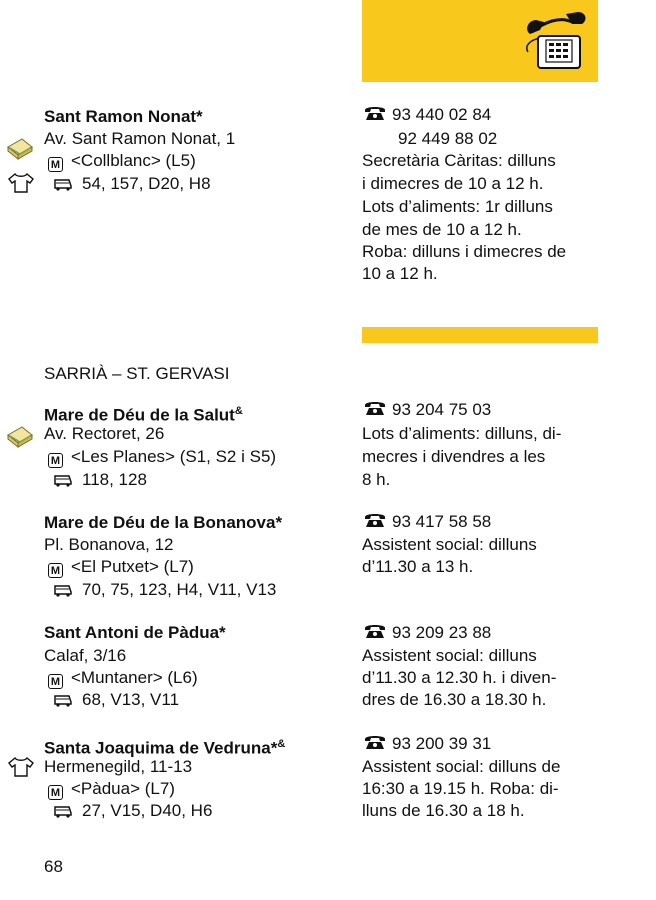  I want to click on entry-metro: M <Les Planes> (S1, S2 i S5), so click(162, 457).